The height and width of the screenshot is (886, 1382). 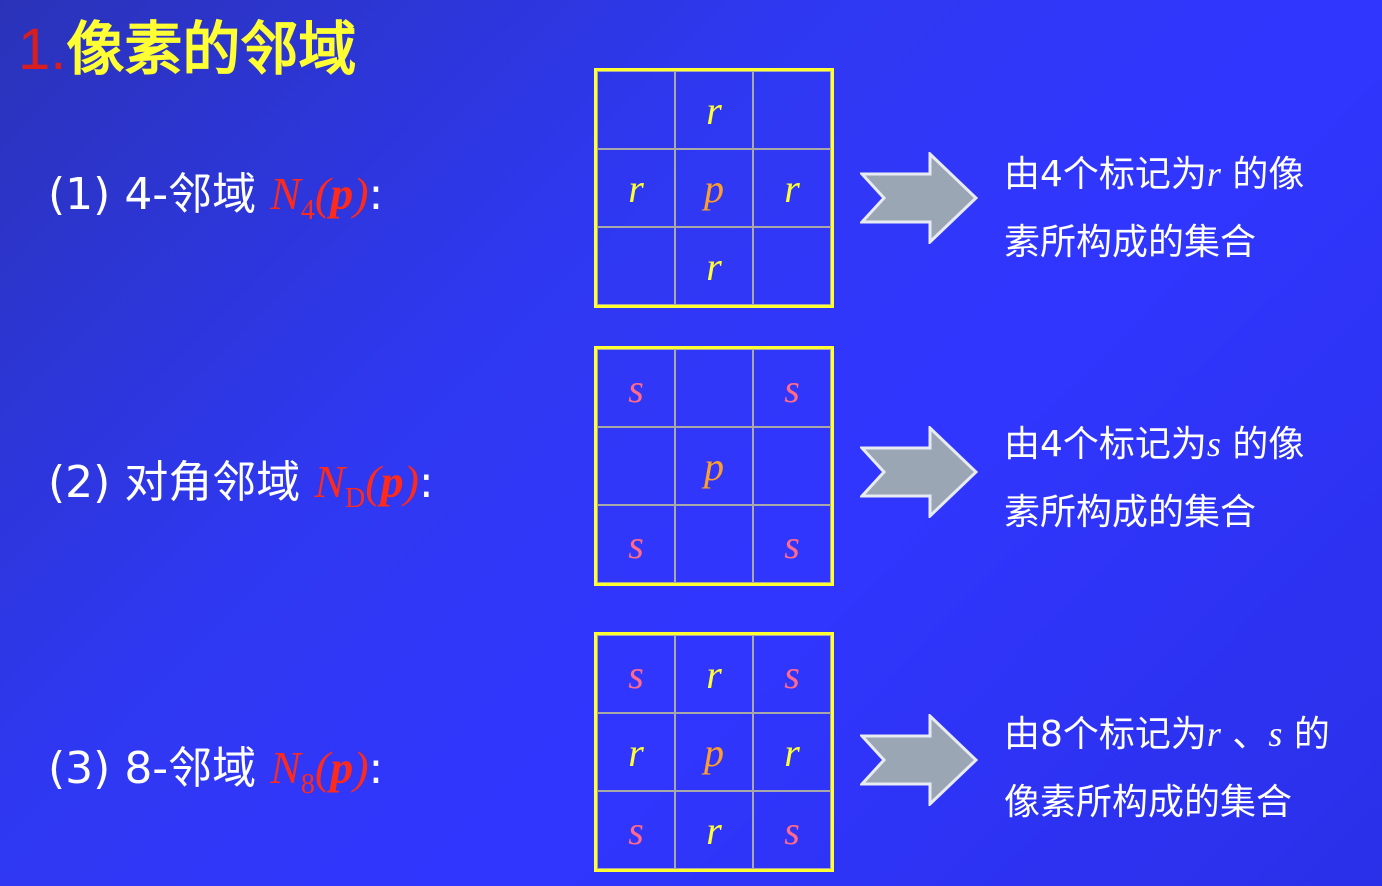 I want to click on section-2-label: (2) 对角邻域 ND(p):, so click(x=241, y=490).